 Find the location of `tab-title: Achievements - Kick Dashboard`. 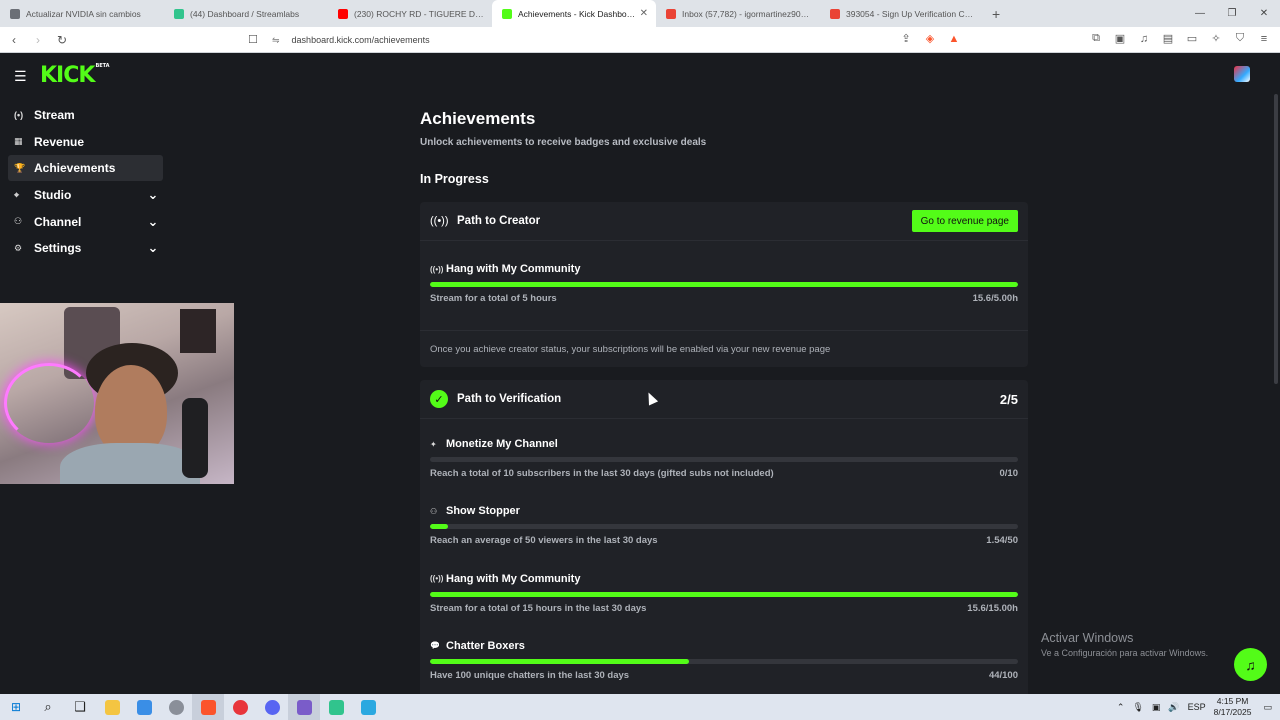

tab-title: Achievements - Kick Dashboard is located at coordinates (577, 13).